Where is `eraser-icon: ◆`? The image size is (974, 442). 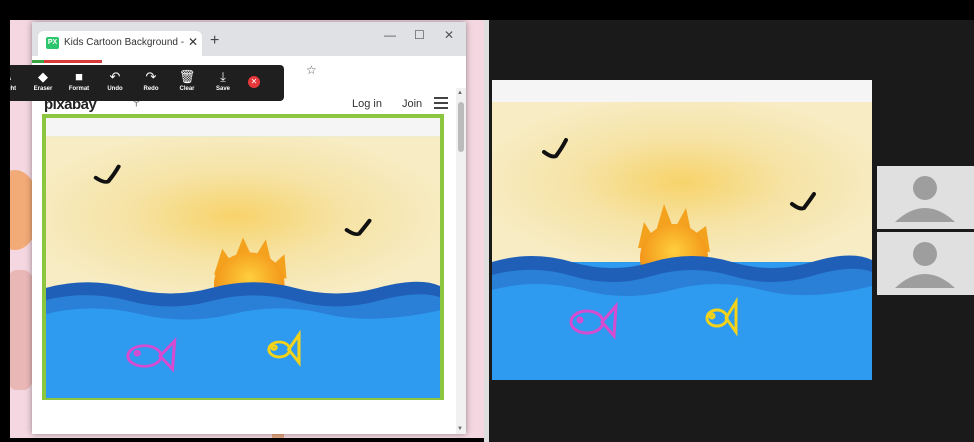
eraser-icon: ◆ is located at coordinates (43, 76).